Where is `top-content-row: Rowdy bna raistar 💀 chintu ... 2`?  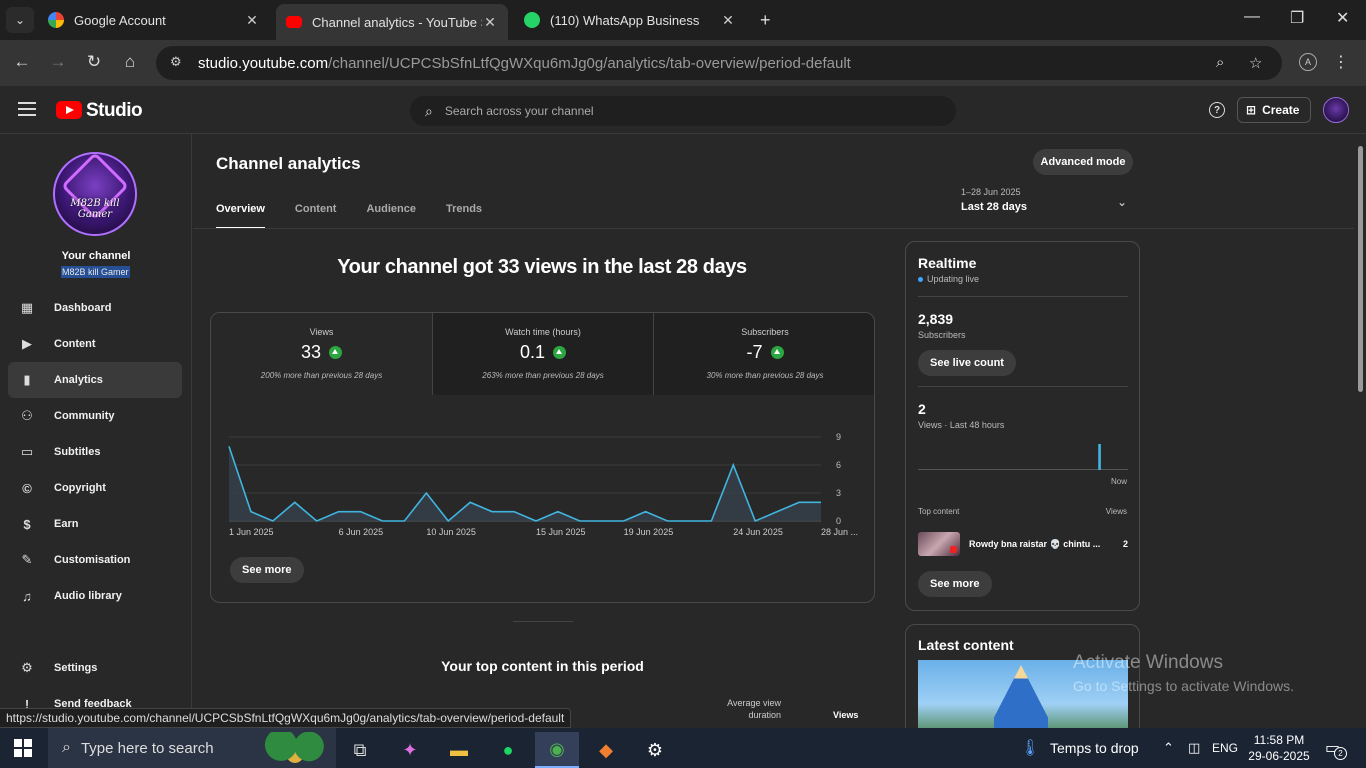 top-content-row: Rowdy bna raistar 💀 chintu ... 2 is located at coordinates (1023, 544).